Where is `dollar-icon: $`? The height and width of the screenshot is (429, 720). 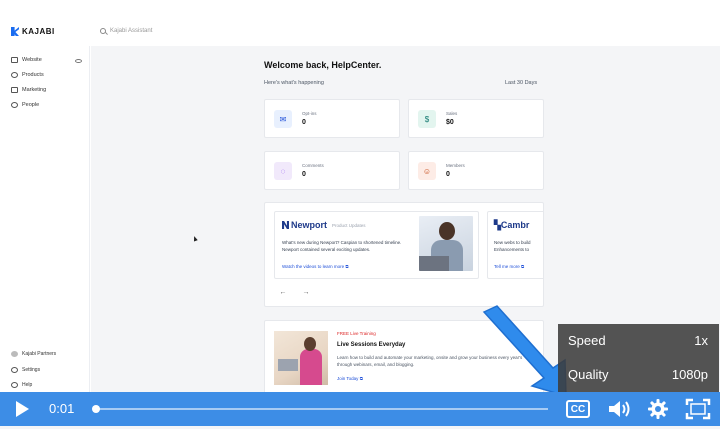
dollar-icon: $ is located at coordinates (427, 119).